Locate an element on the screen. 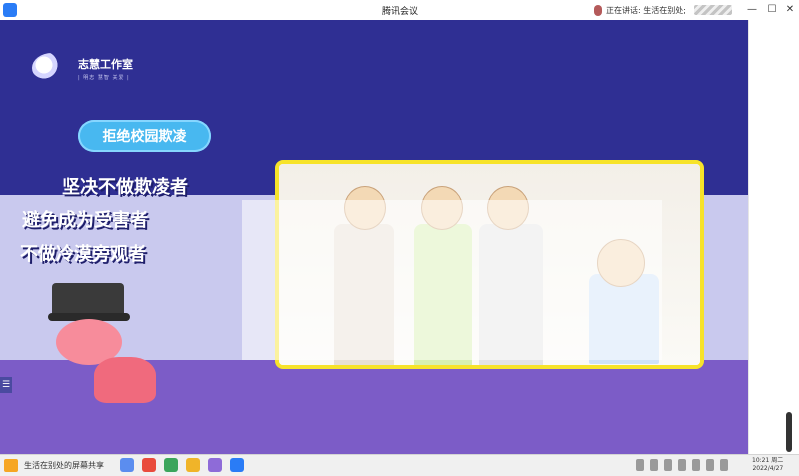  window-titlebar: 腾讯会议 正在讲话: 生活在别处; — ☐ ✕ is located at coordinates (399, 10).